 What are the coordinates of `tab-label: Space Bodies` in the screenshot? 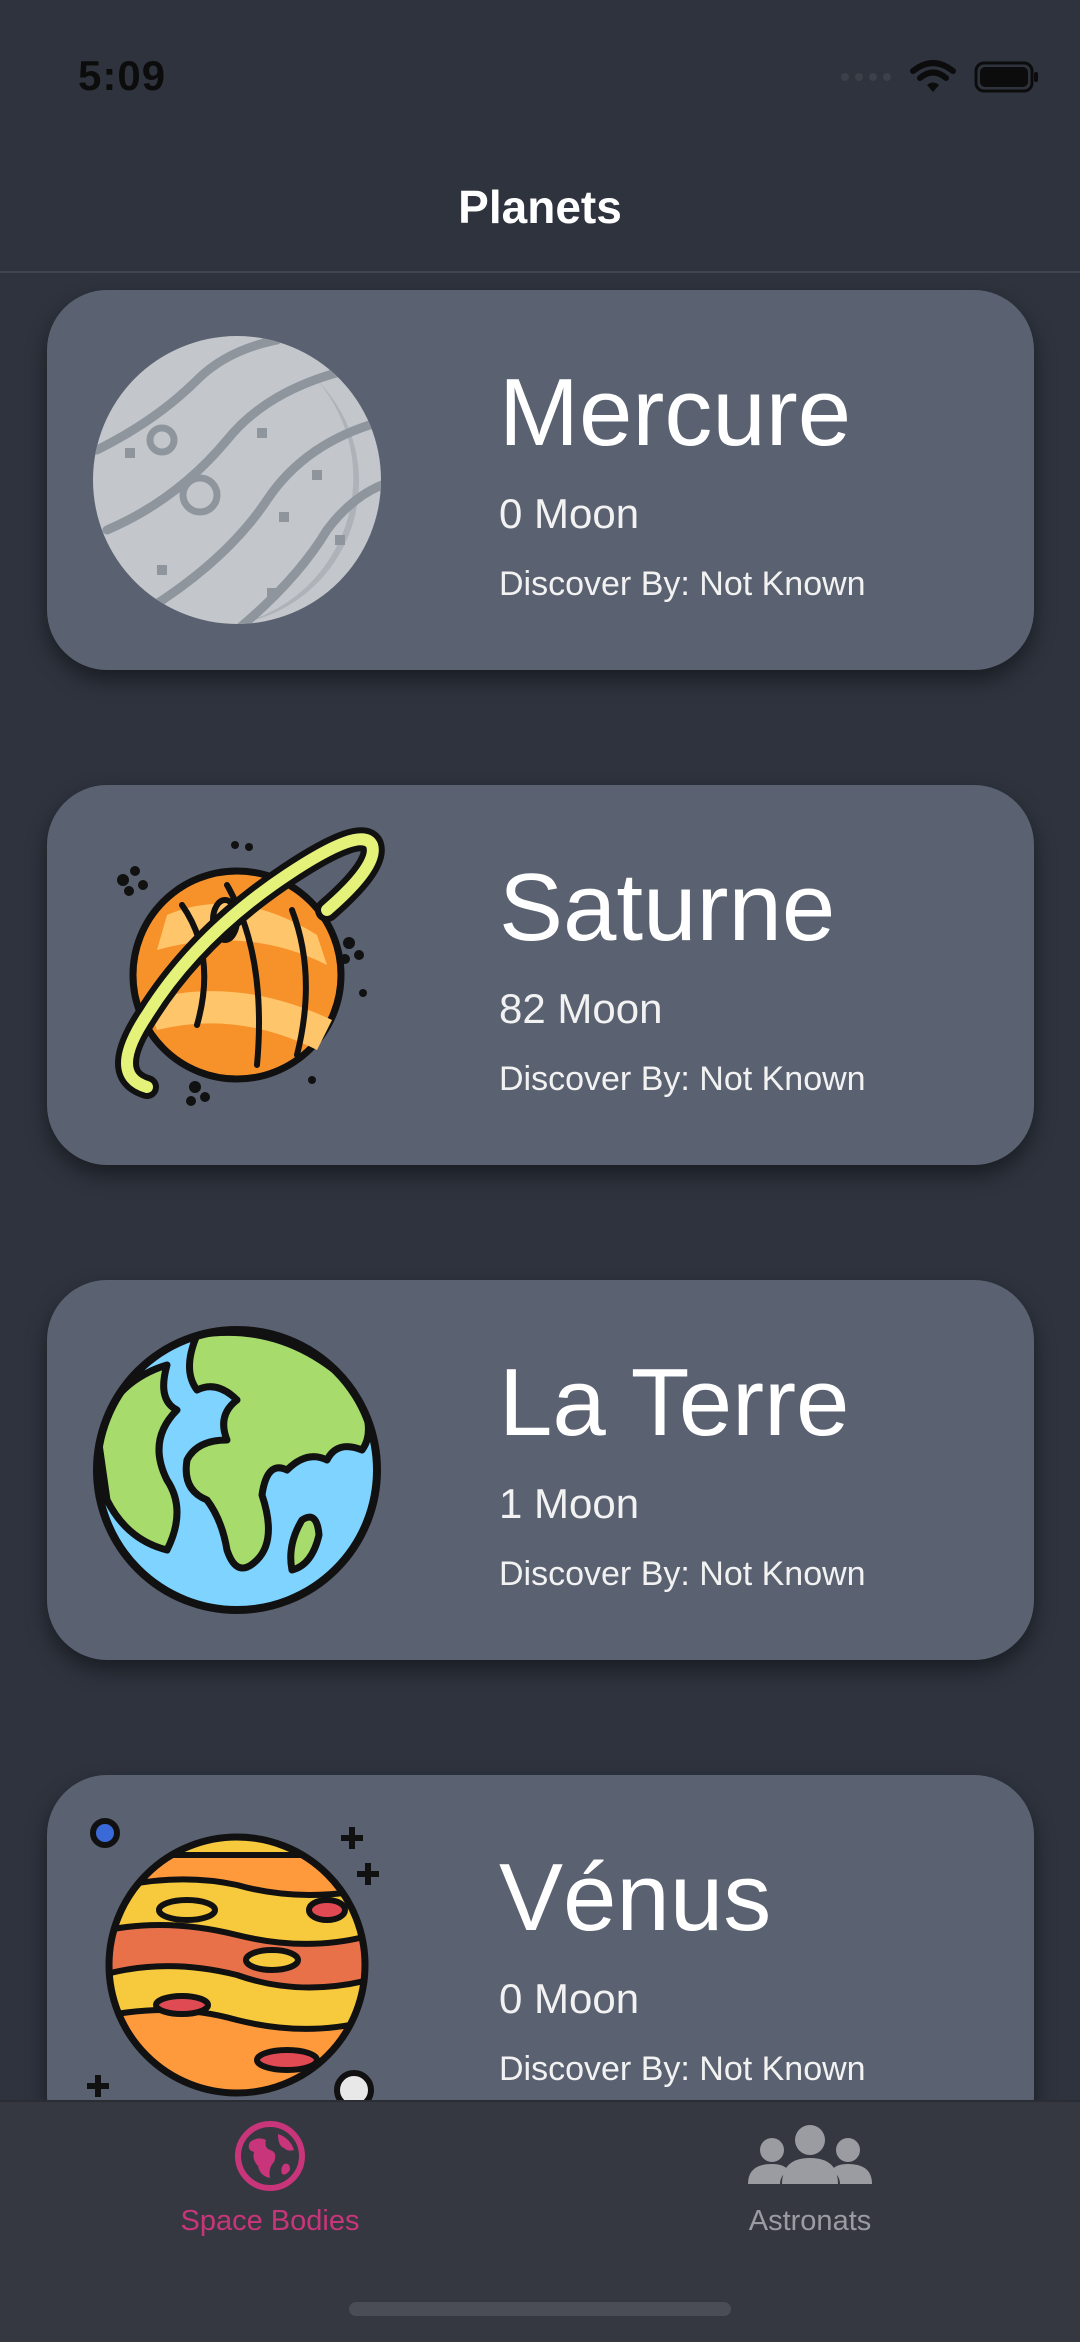 It's located at (270, 2221).